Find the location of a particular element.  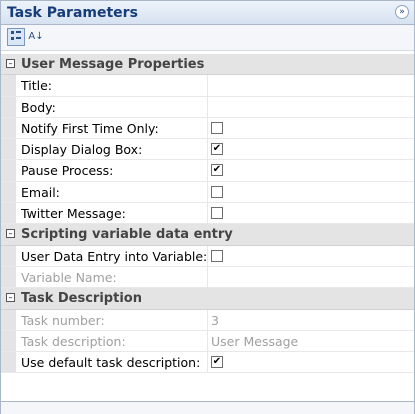

property-name: Use default task description: is located at coordinates (111, 363).